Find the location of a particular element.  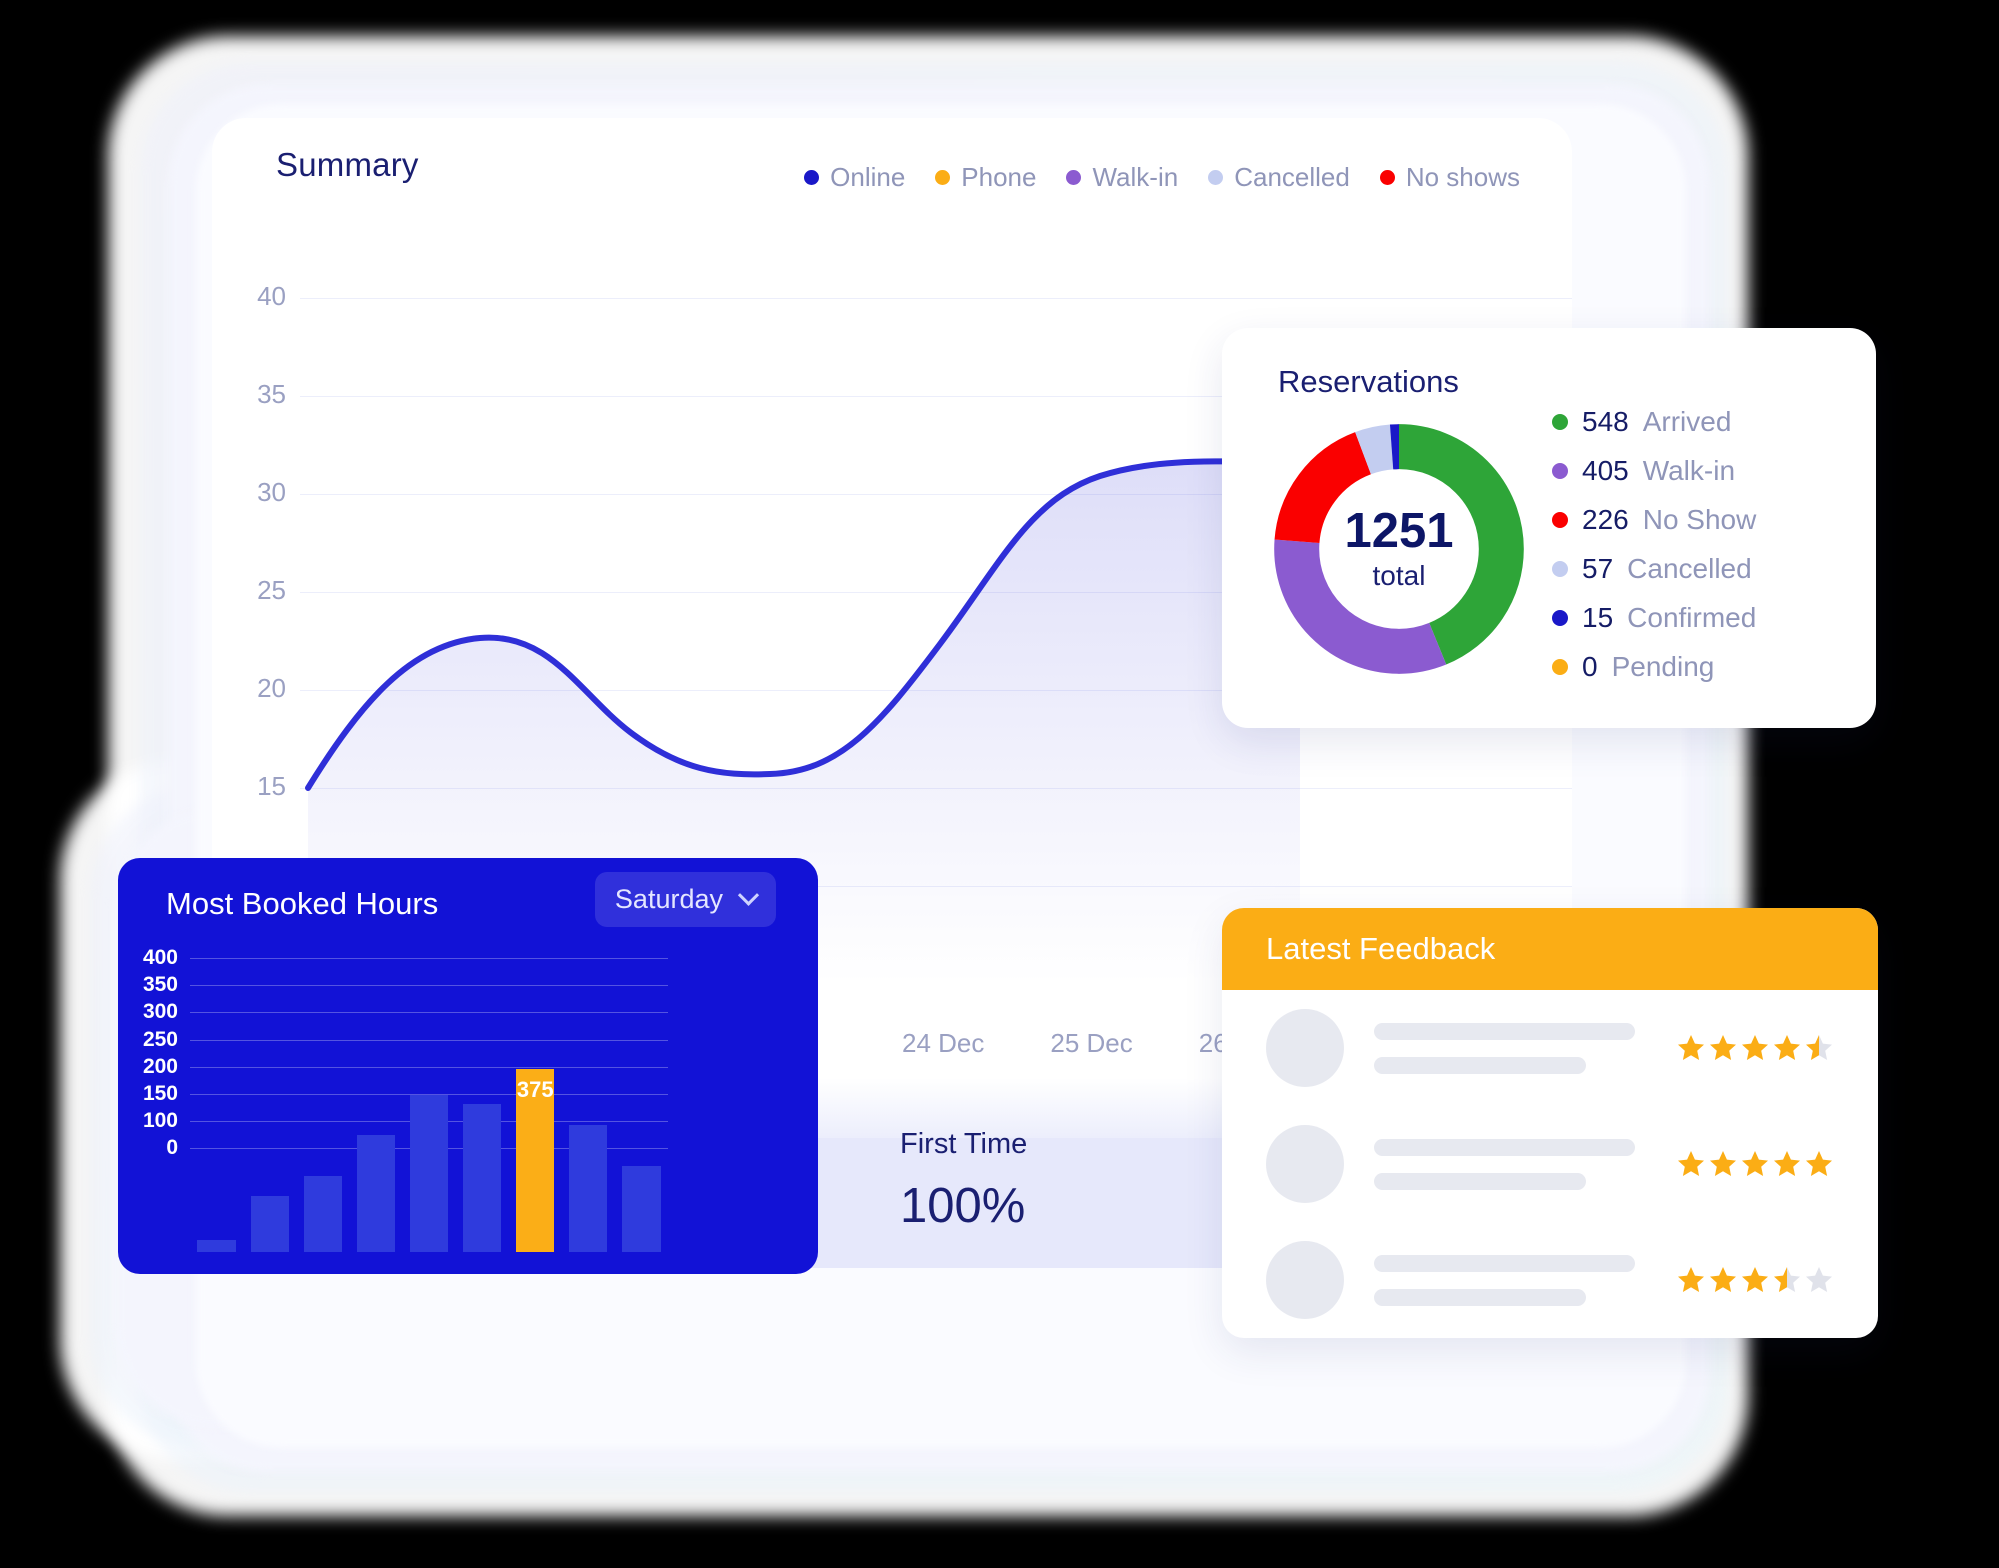

bar-x-axis-tick-label: 18:00 is located at coordinates (428, 1272).